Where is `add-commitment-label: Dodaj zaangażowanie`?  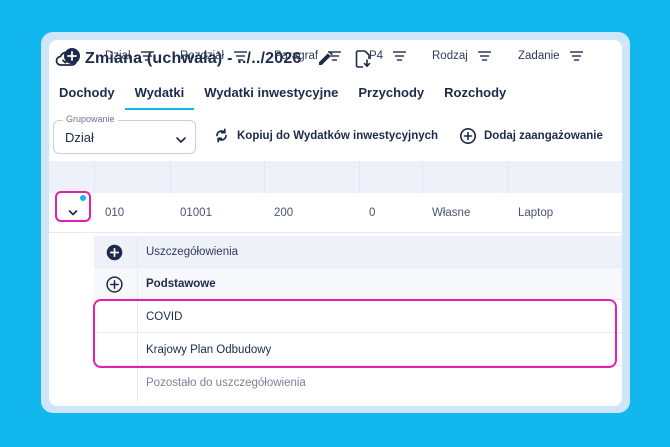
add-commitment-label: Dodaj zaangażowanie is located at coordinates (543, 136).